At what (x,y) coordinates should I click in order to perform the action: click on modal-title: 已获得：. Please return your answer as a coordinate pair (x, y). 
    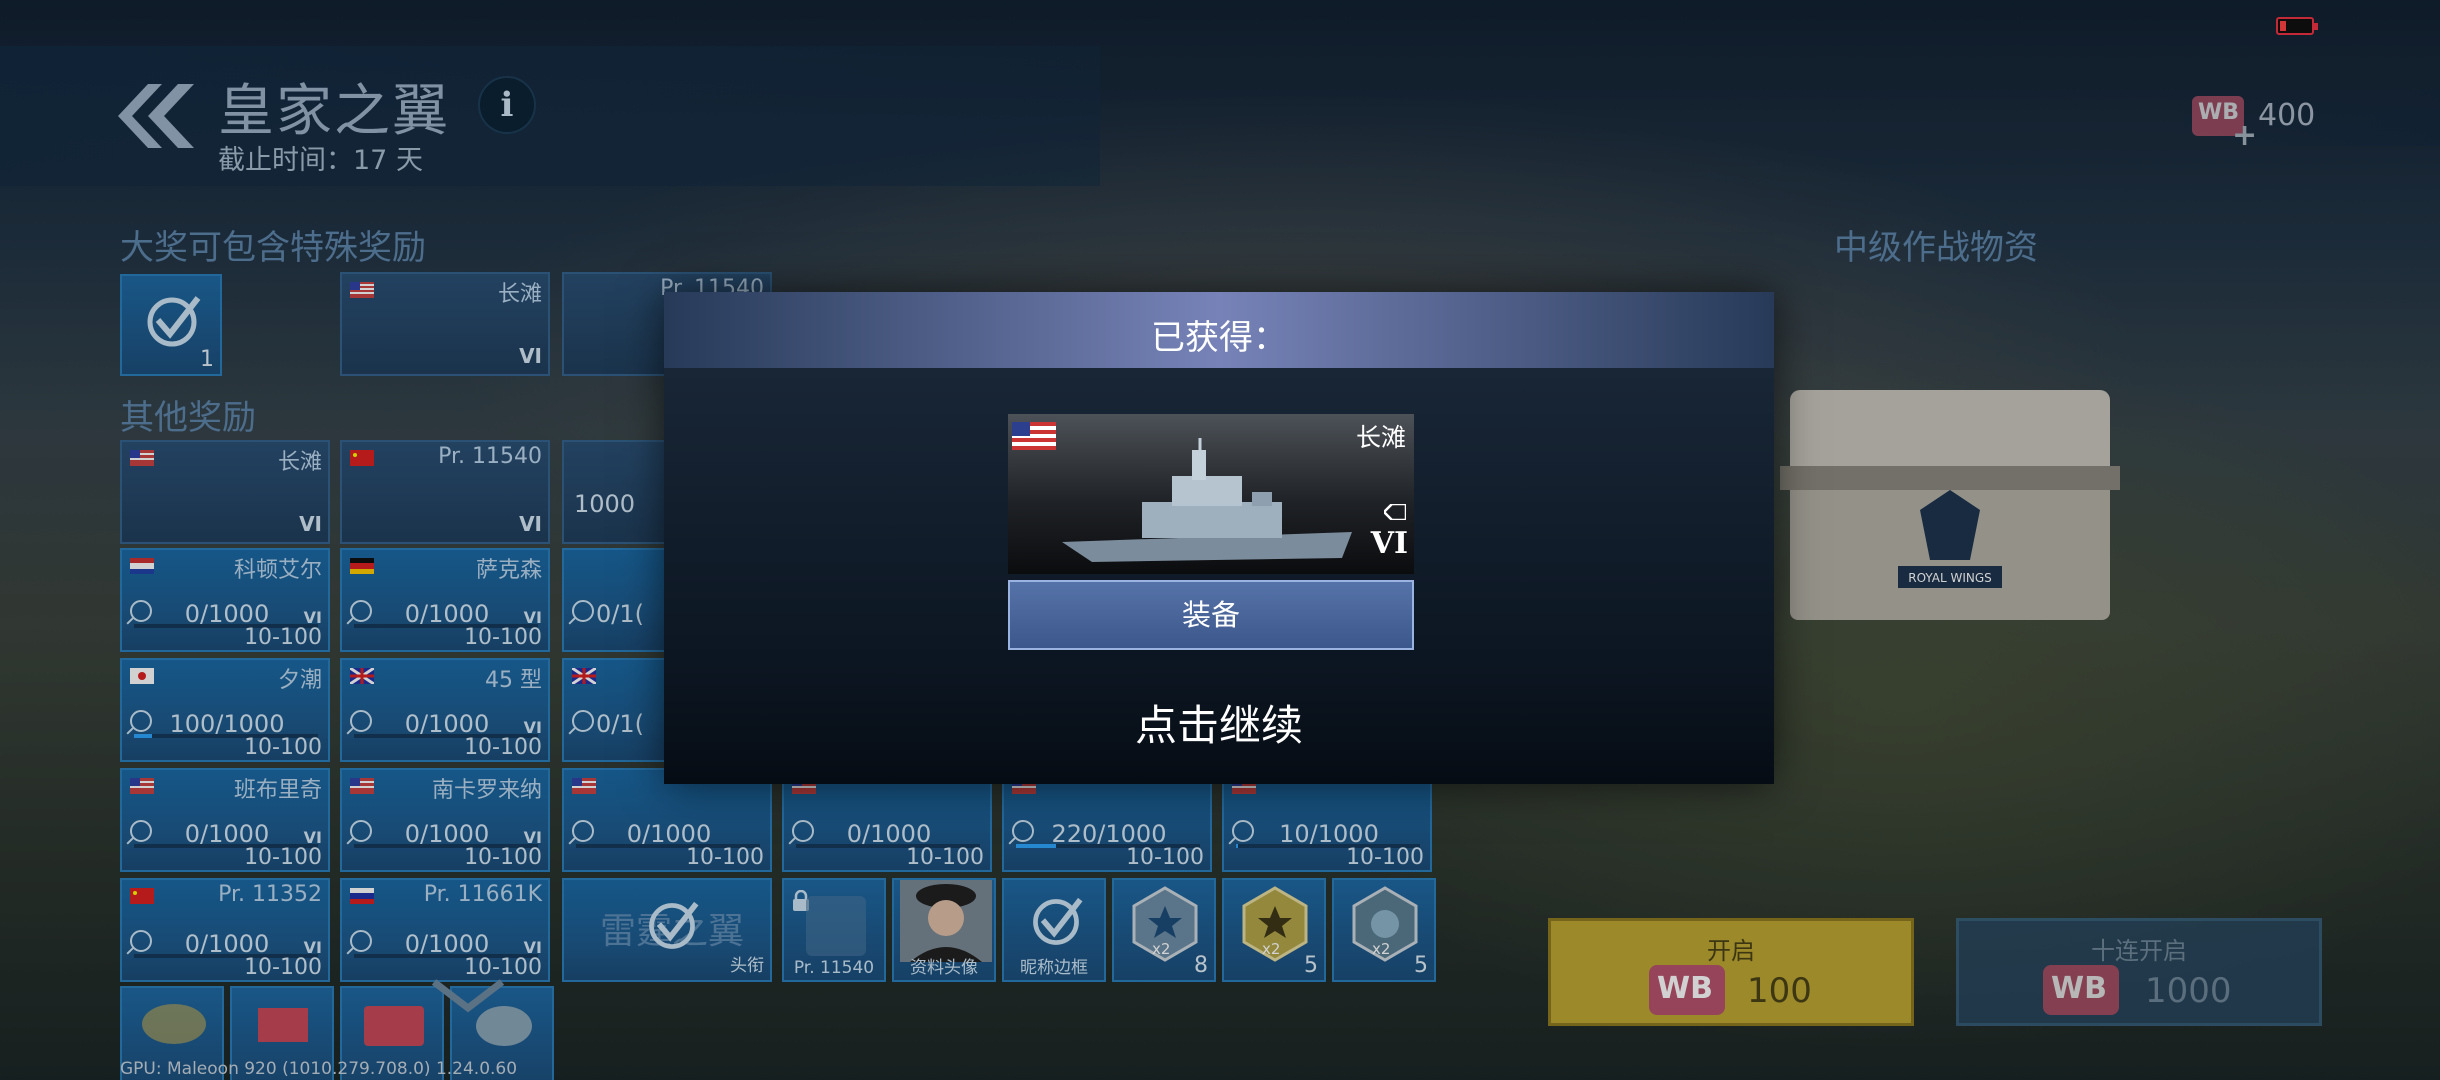
    Looking at the image, I should click on (1219, 338).